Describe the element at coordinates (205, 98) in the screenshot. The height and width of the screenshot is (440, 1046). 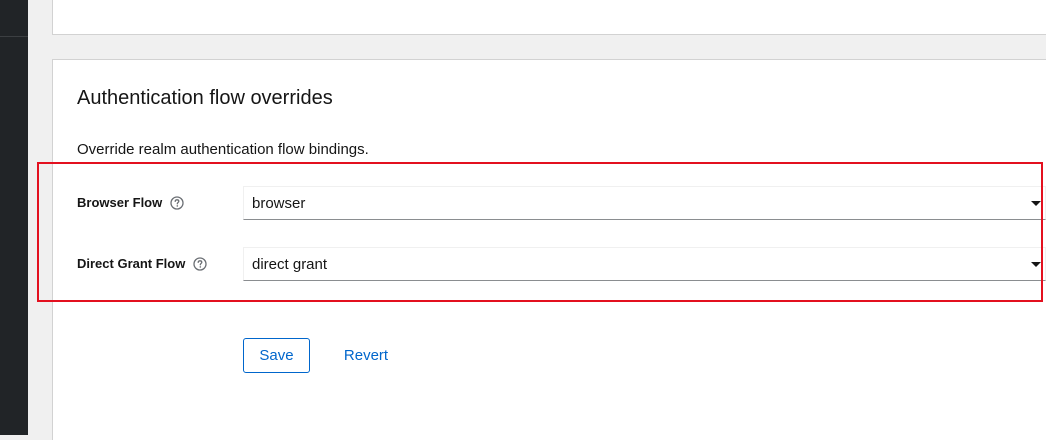
I see `section-title: Authentication flow overrides` at that location.